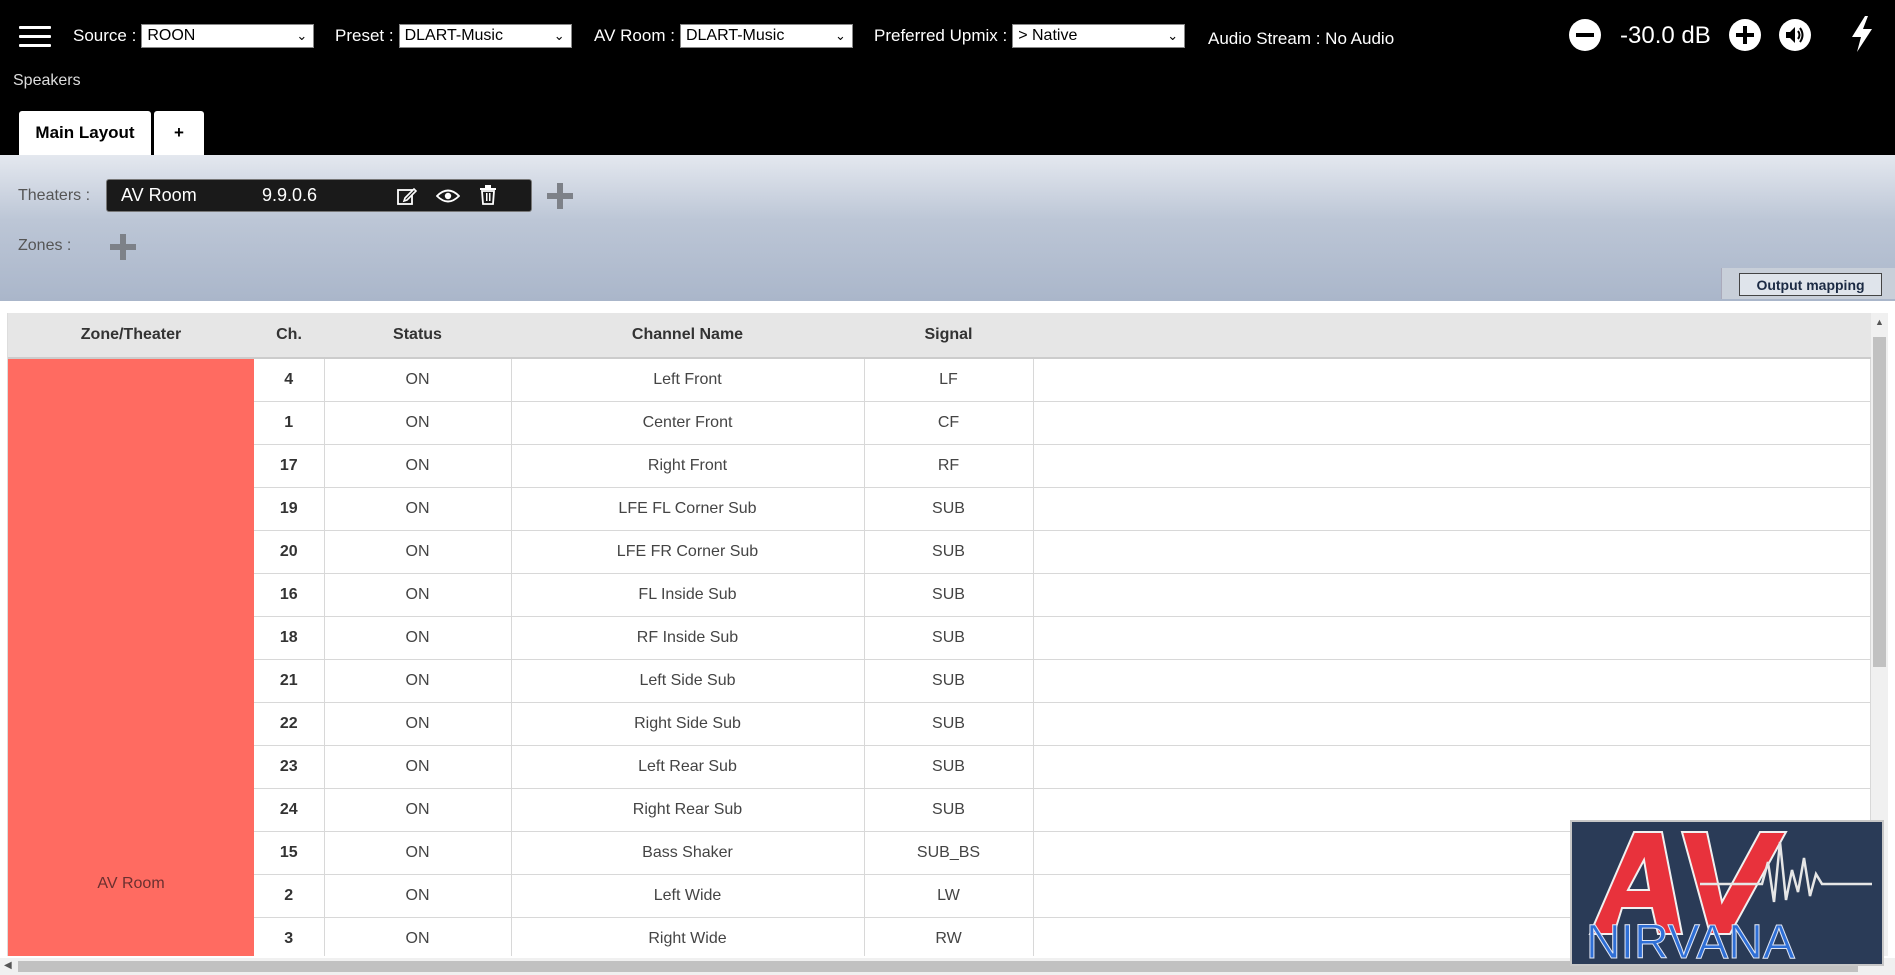 This screenshot has width=1895, height=975. What do you see at coordinates (289, 595) in the screenshot?
I see `channel-number-cell: 16` at bounding box center [289, 595].